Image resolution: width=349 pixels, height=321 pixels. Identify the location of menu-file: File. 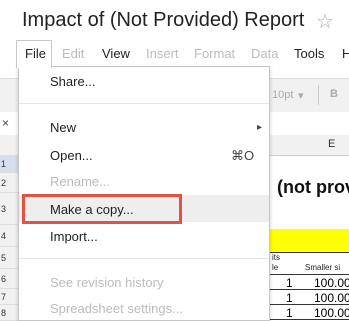
(34, 54).